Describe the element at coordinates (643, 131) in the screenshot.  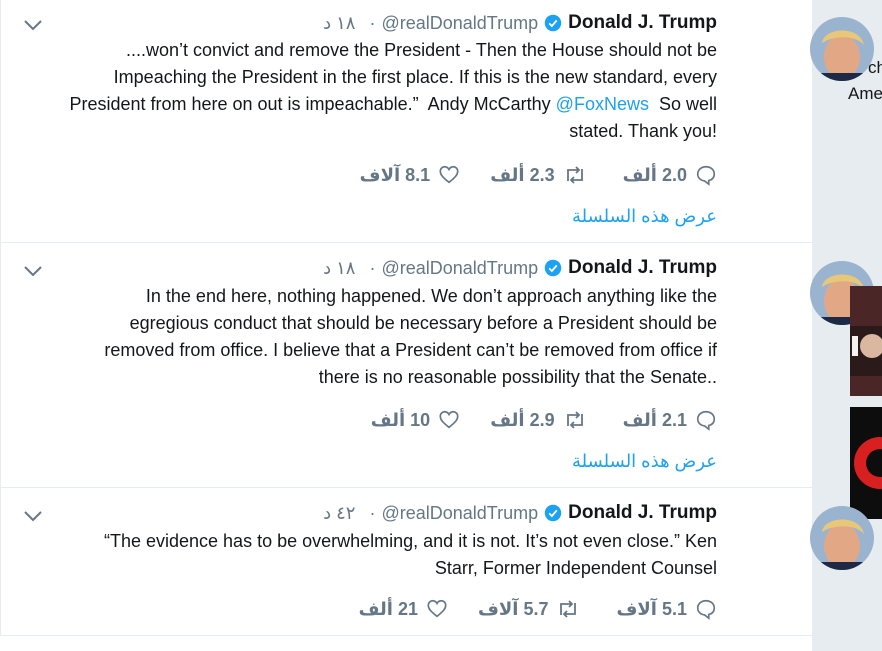
I see `tweet-text-line: stated. Thank you!` at that location.